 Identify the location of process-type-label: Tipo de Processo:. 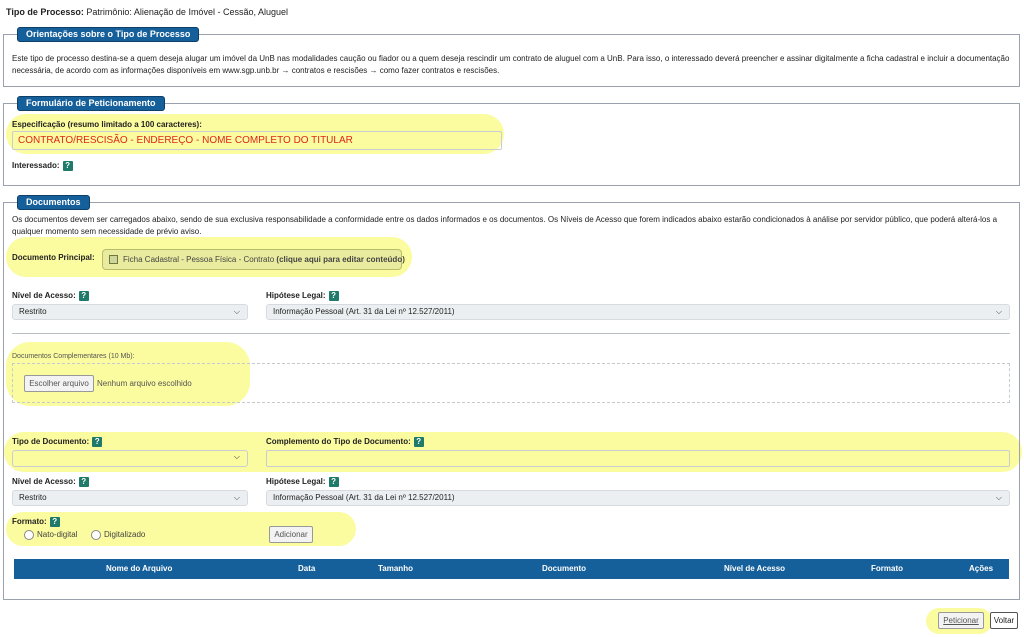
(45, 12).